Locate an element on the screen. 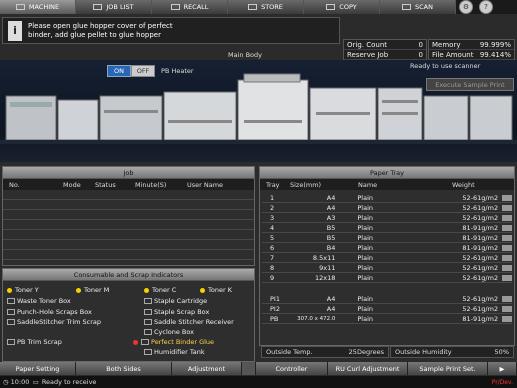  machine-icon is located at coordinates (20, 7).